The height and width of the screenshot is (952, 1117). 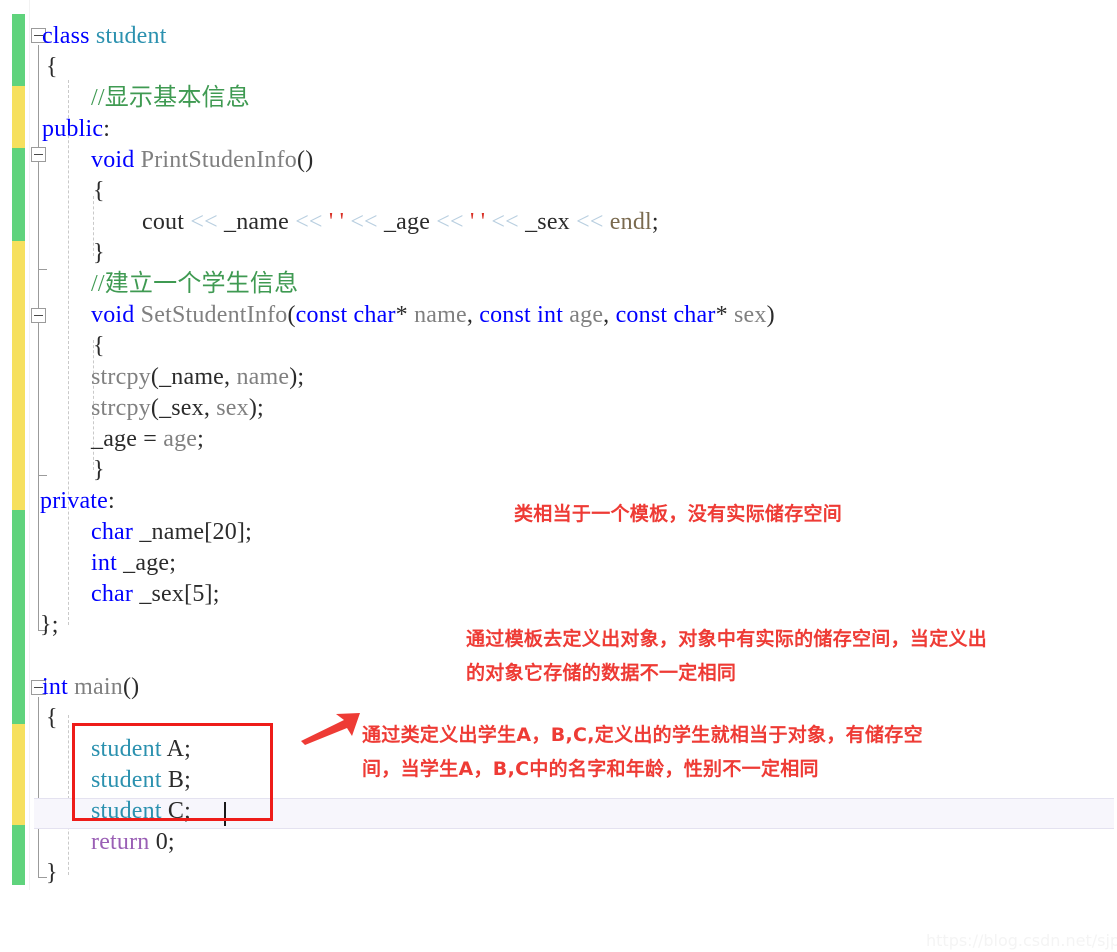 What do you see at coordinates (131, 687) in the screenshot?
I see `code-token: ()` at bounding box center [131, 687].